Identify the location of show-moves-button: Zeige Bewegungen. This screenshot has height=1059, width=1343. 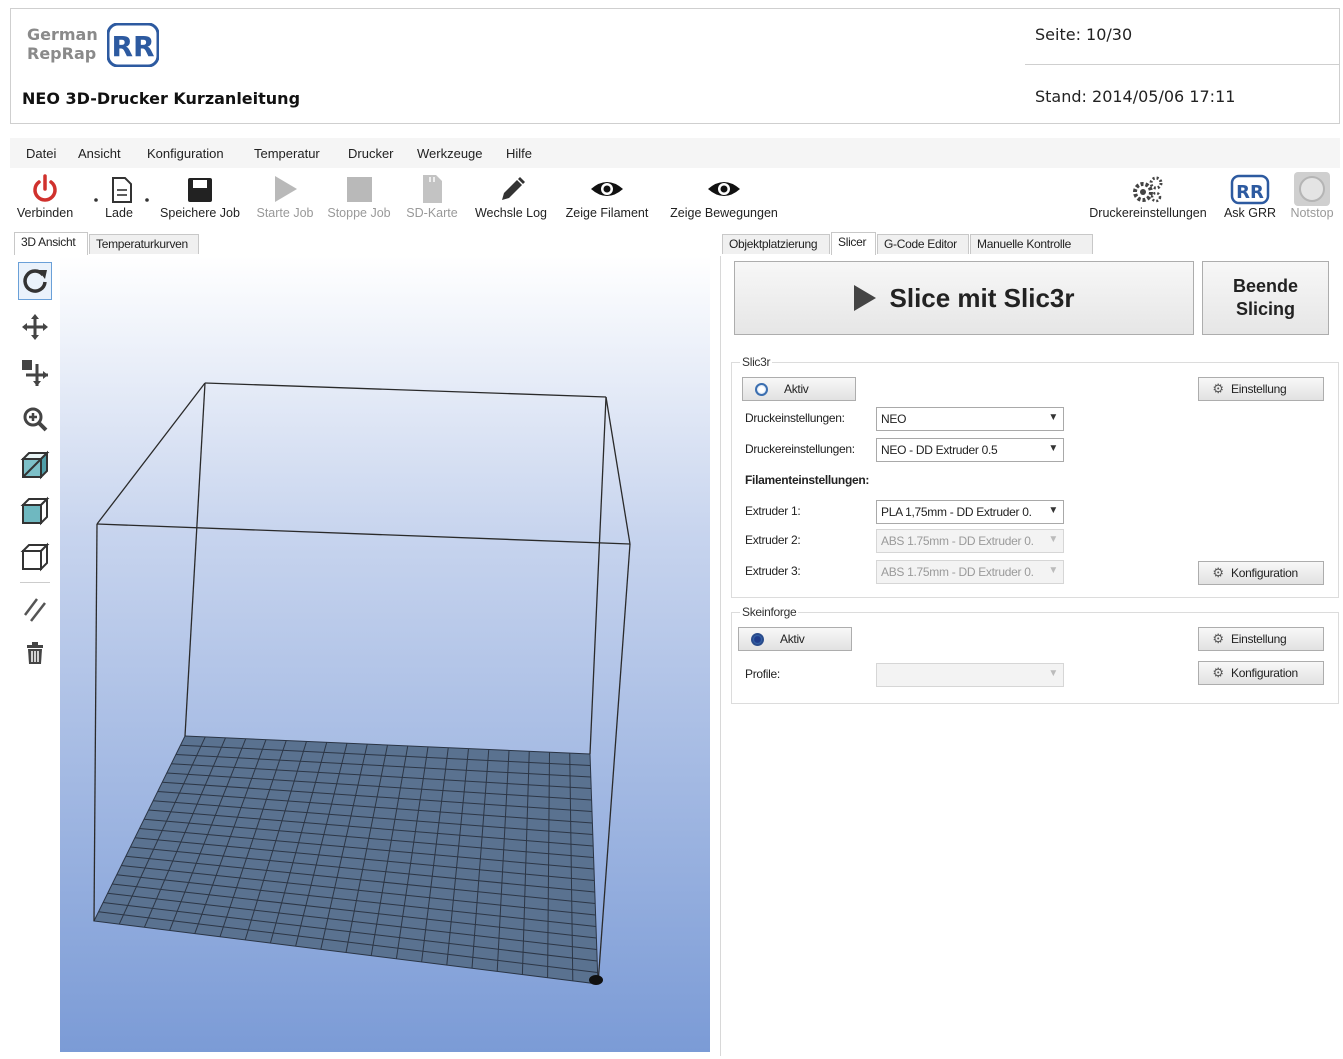
(724, 201).